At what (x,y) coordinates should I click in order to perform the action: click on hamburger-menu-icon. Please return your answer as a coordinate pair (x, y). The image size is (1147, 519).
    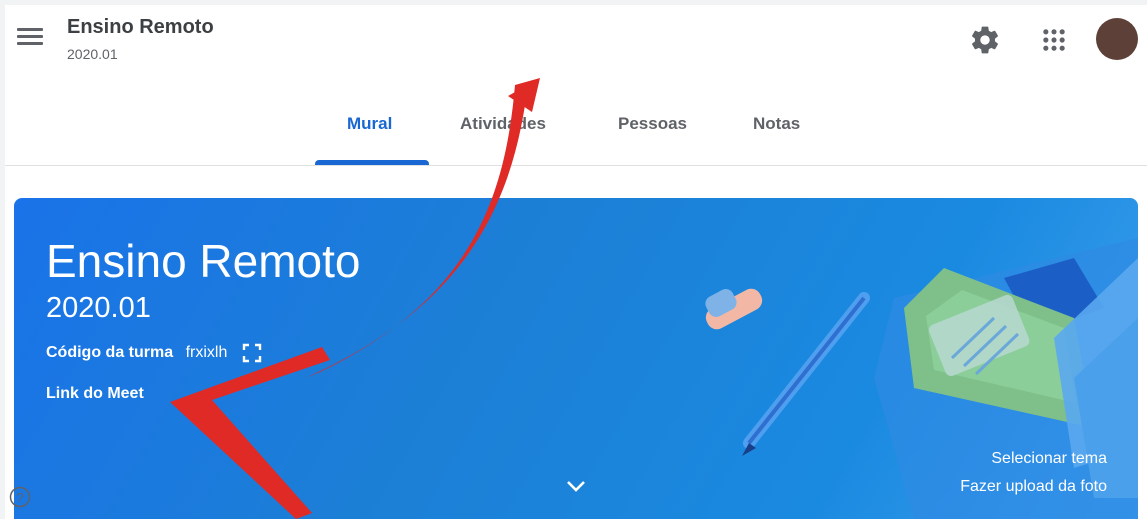
    Looking at the image, I should click on (30, 38).